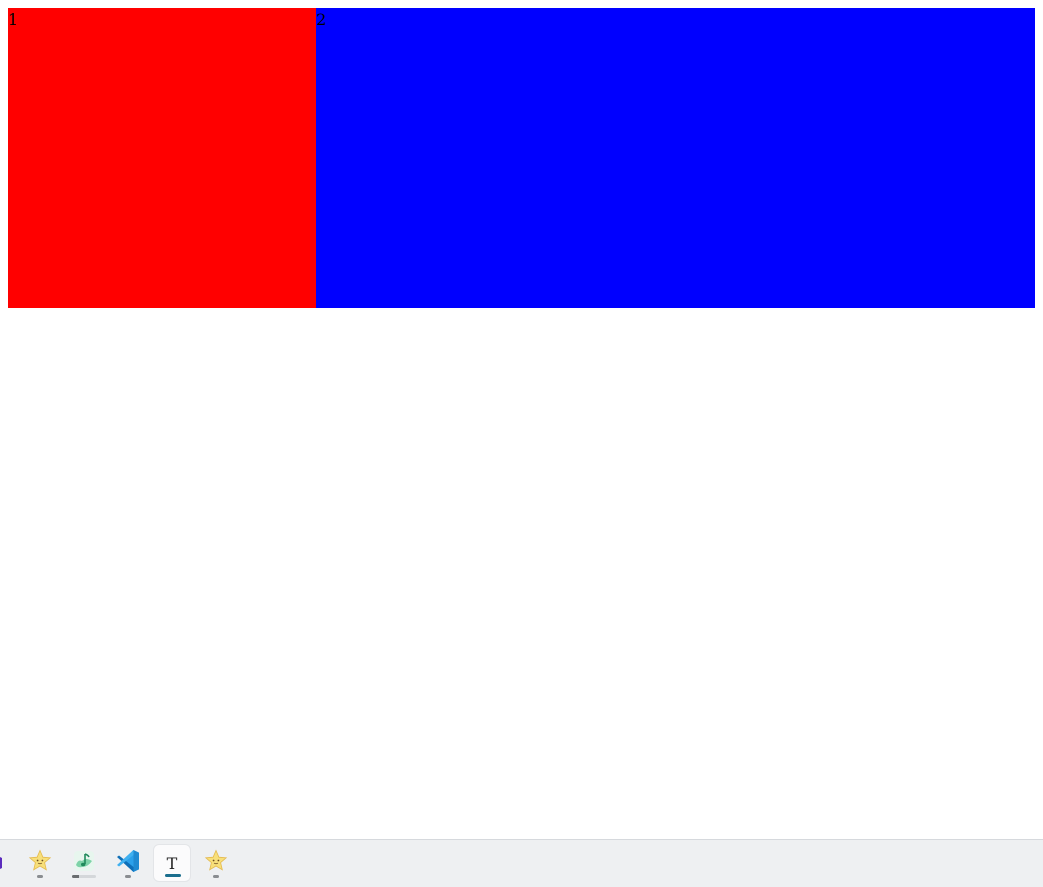 Image resolution: width=1043 pixels, height=887 pixels. I want to click on taskbar-music-app, so click(84, 863).